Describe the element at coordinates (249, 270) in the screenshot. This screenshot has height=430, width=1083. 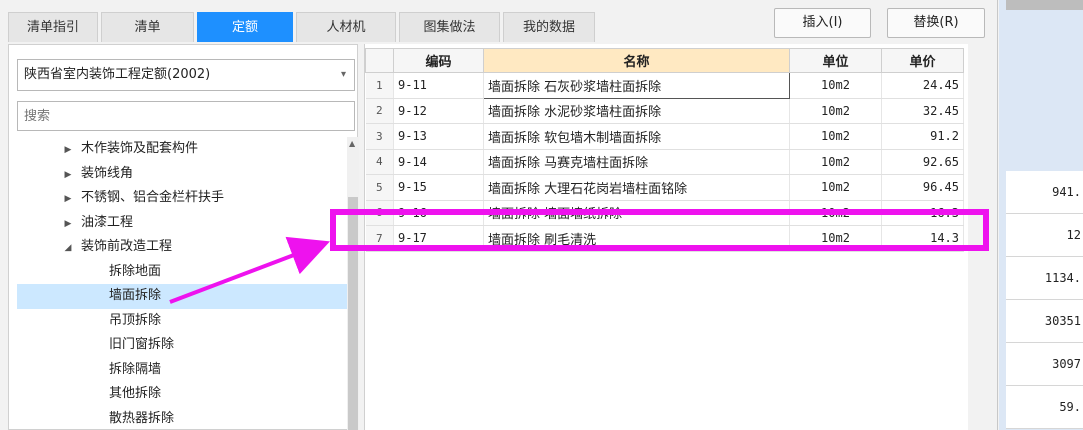
I see `pointer-arrow-annotation` at that location.